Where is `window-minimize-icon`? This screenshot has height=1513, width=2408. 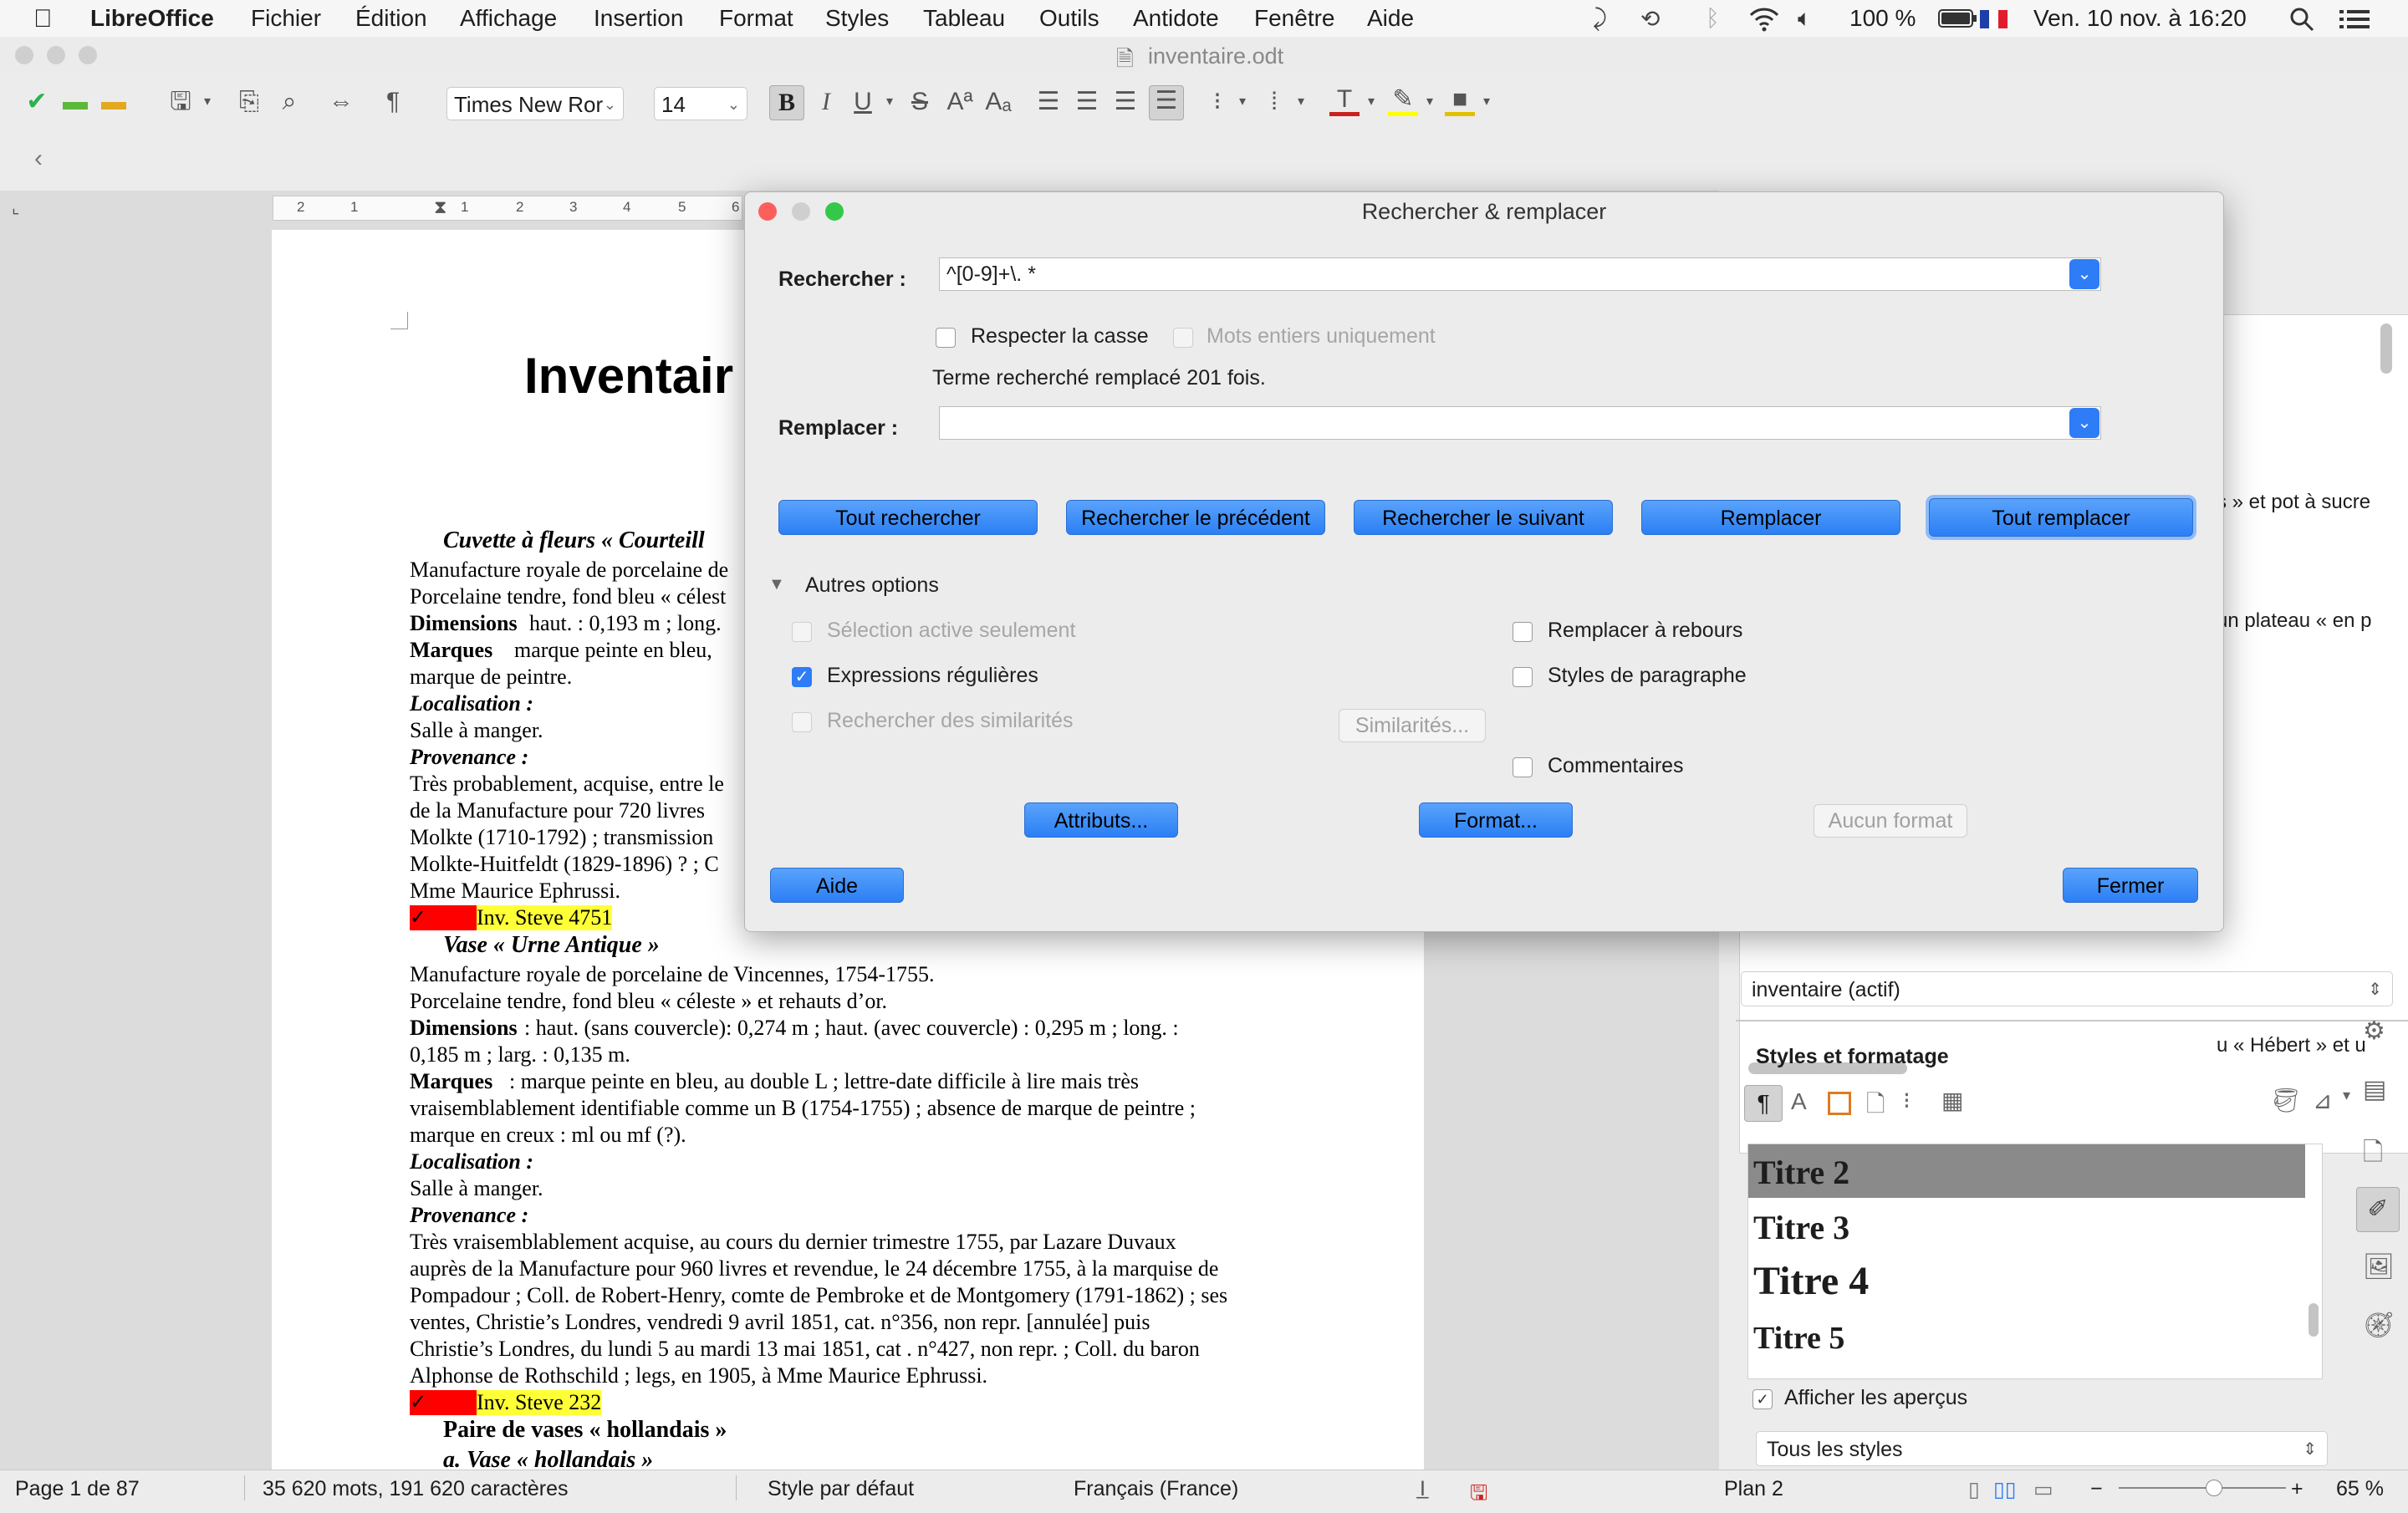 window-minimize-icon is located at coordinates (56, 55).